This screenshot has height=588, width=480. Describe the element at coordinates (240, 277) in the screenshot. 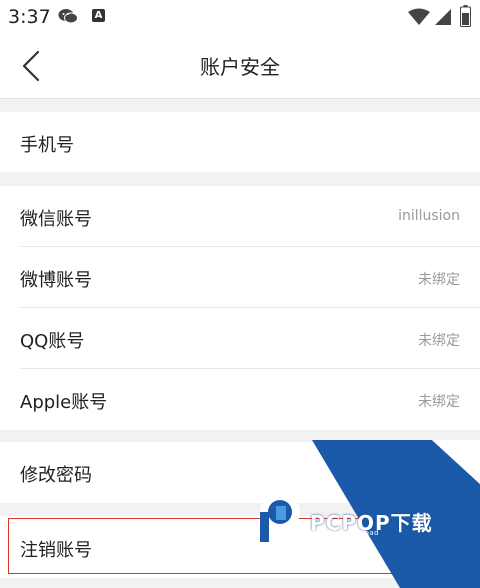

I see `weibo-account-row: 微博账号 未绑定` at that location.